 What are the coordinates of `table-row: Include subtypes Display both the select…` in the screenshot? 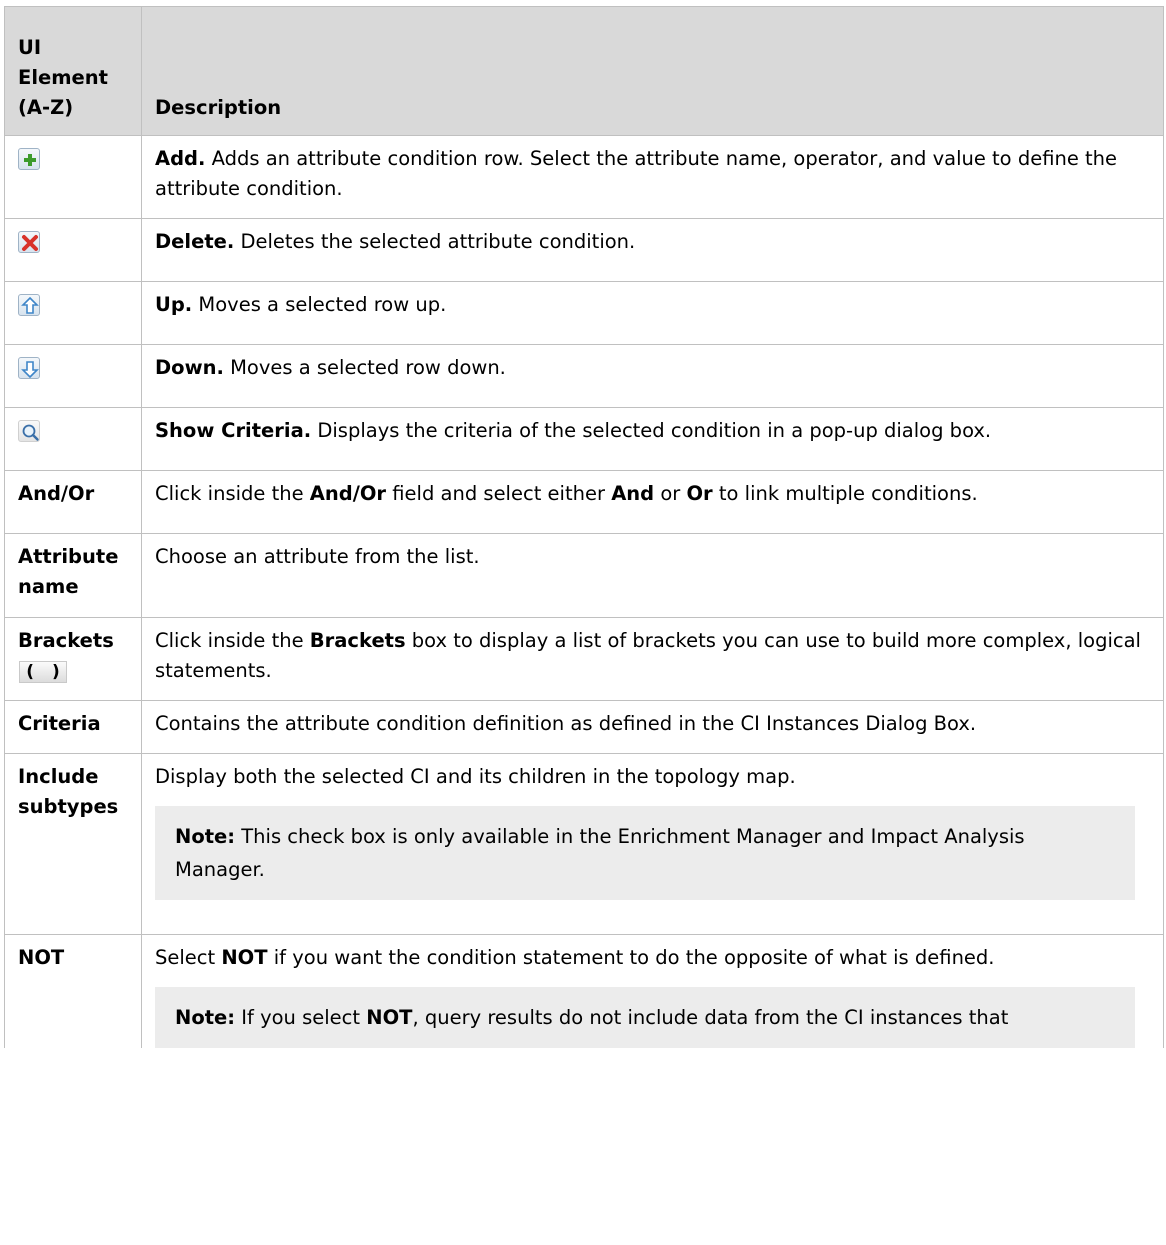 It's located at (584, 844).